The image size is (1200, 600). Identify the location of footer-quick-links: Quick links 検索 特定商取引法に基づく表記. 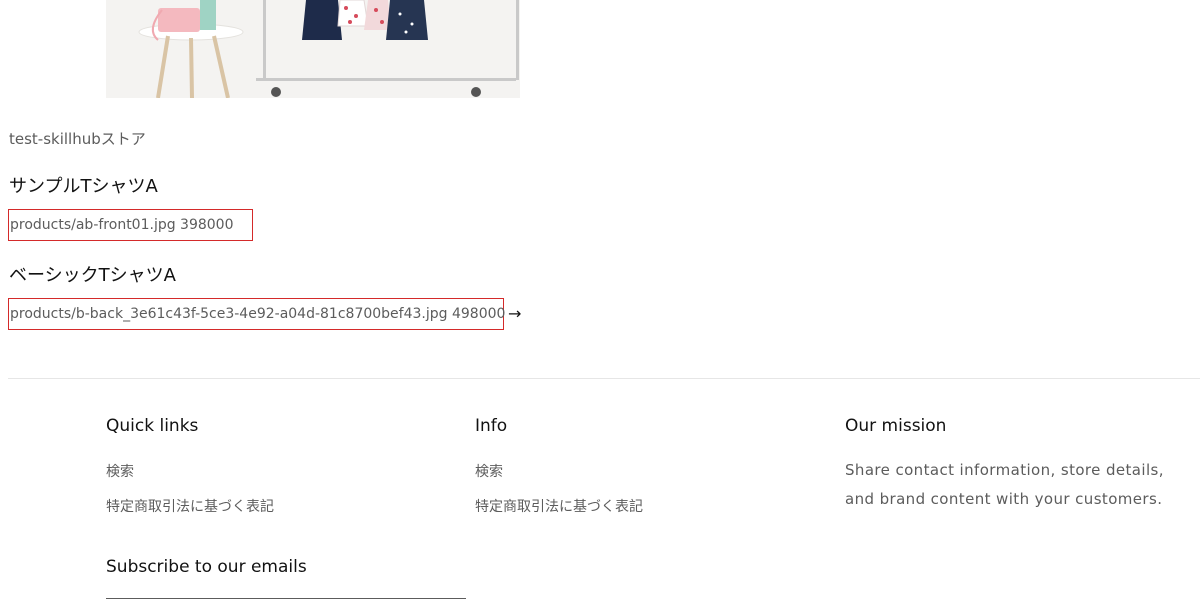
(276, 474).